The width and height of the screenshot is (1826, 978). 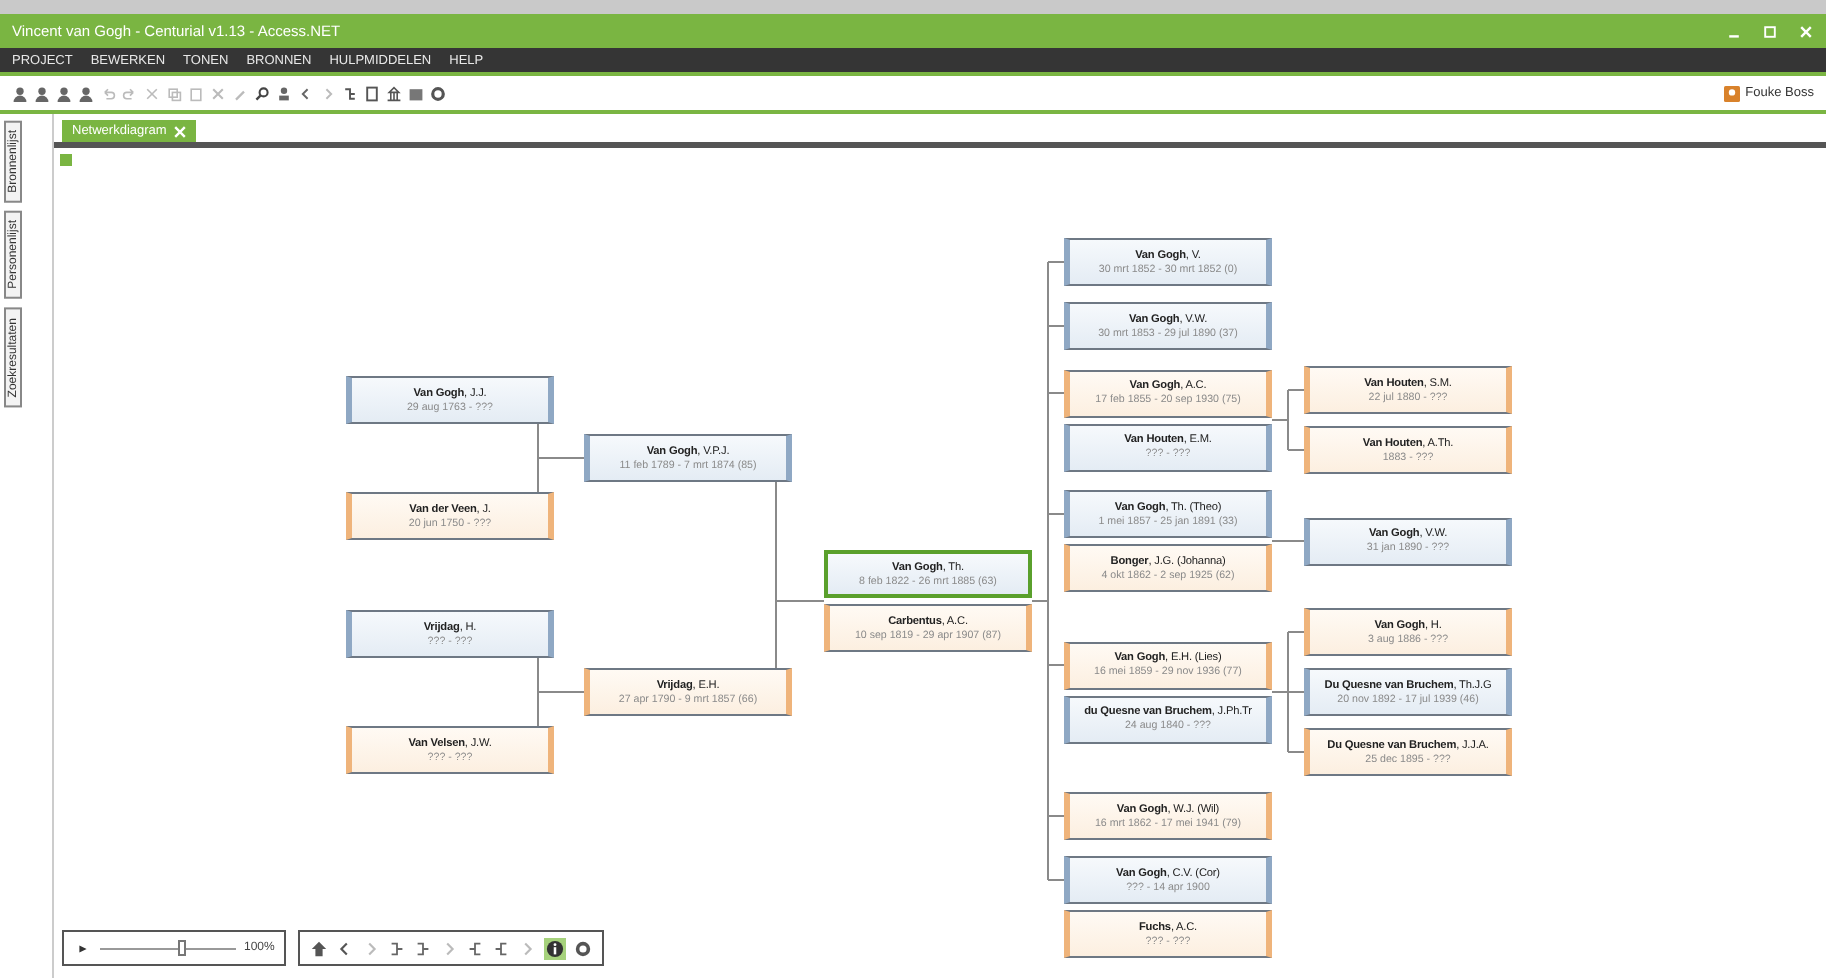 I want to click on corner-marker, so click(x=66, y=160).